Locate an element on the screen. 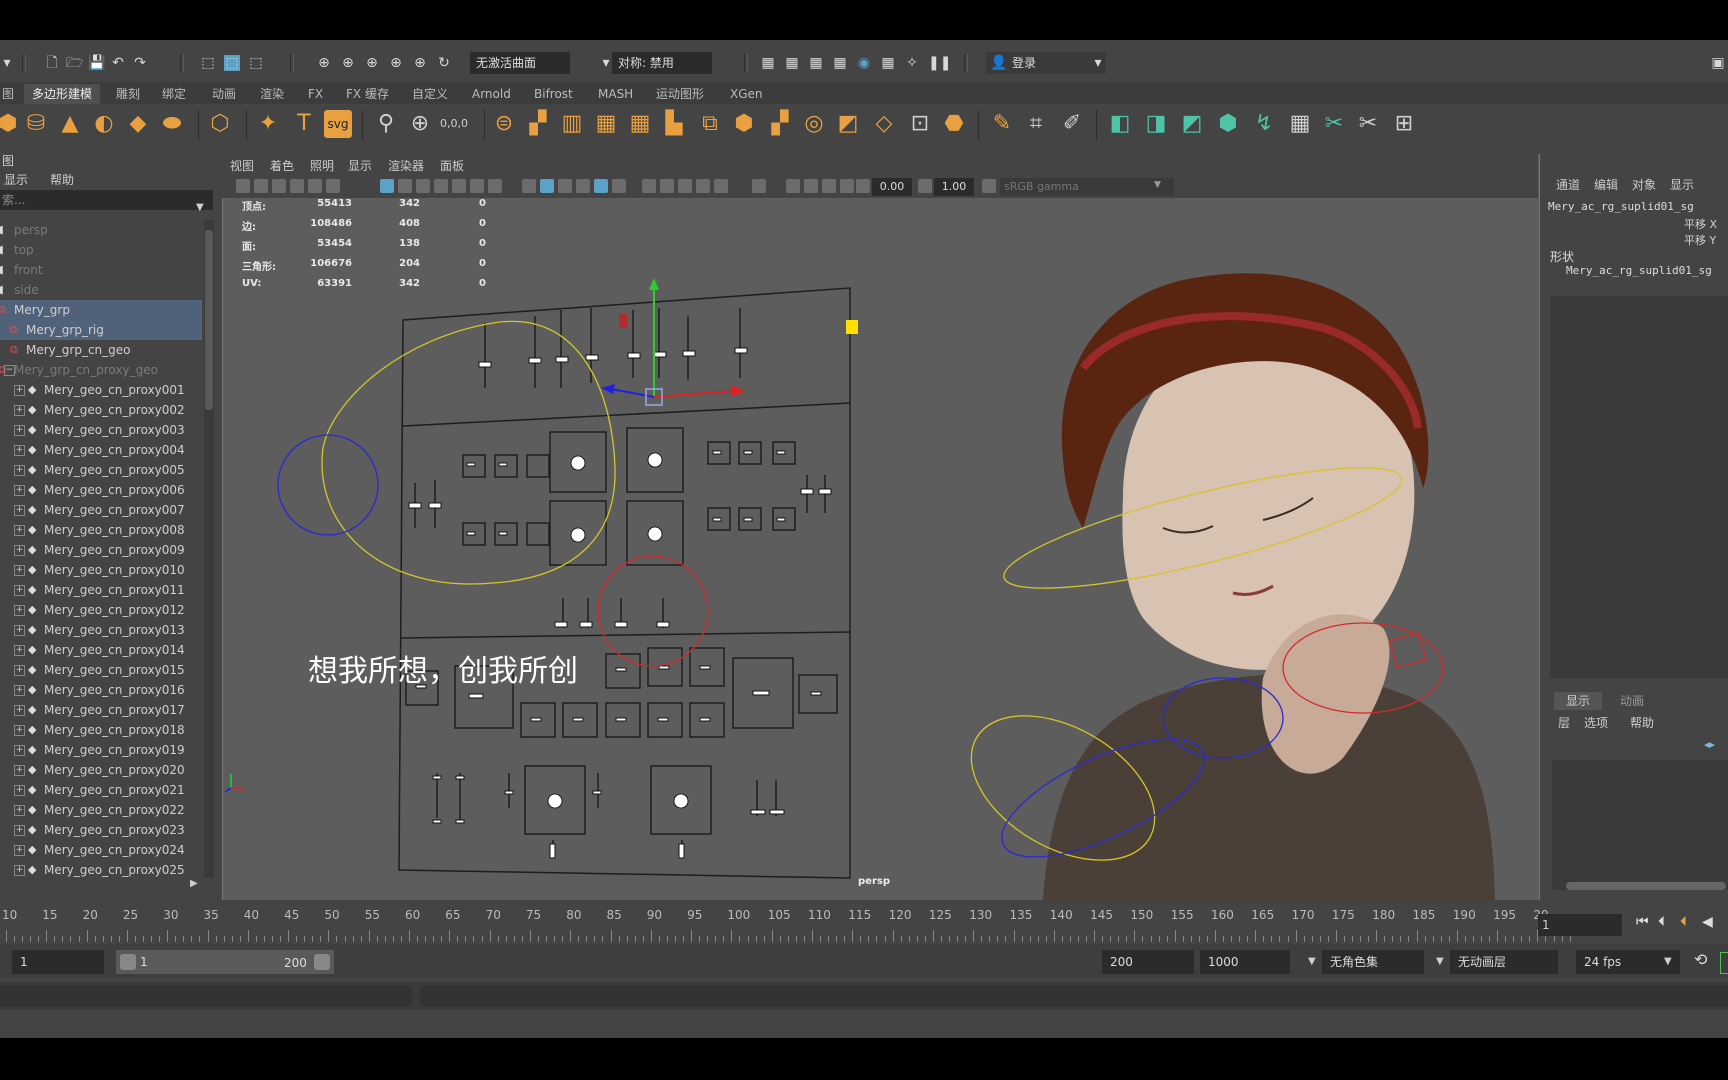 This screenshot has width=1728, height=1080. live-surface-field: 无激活曲面 is located at coordinates (520, 63).